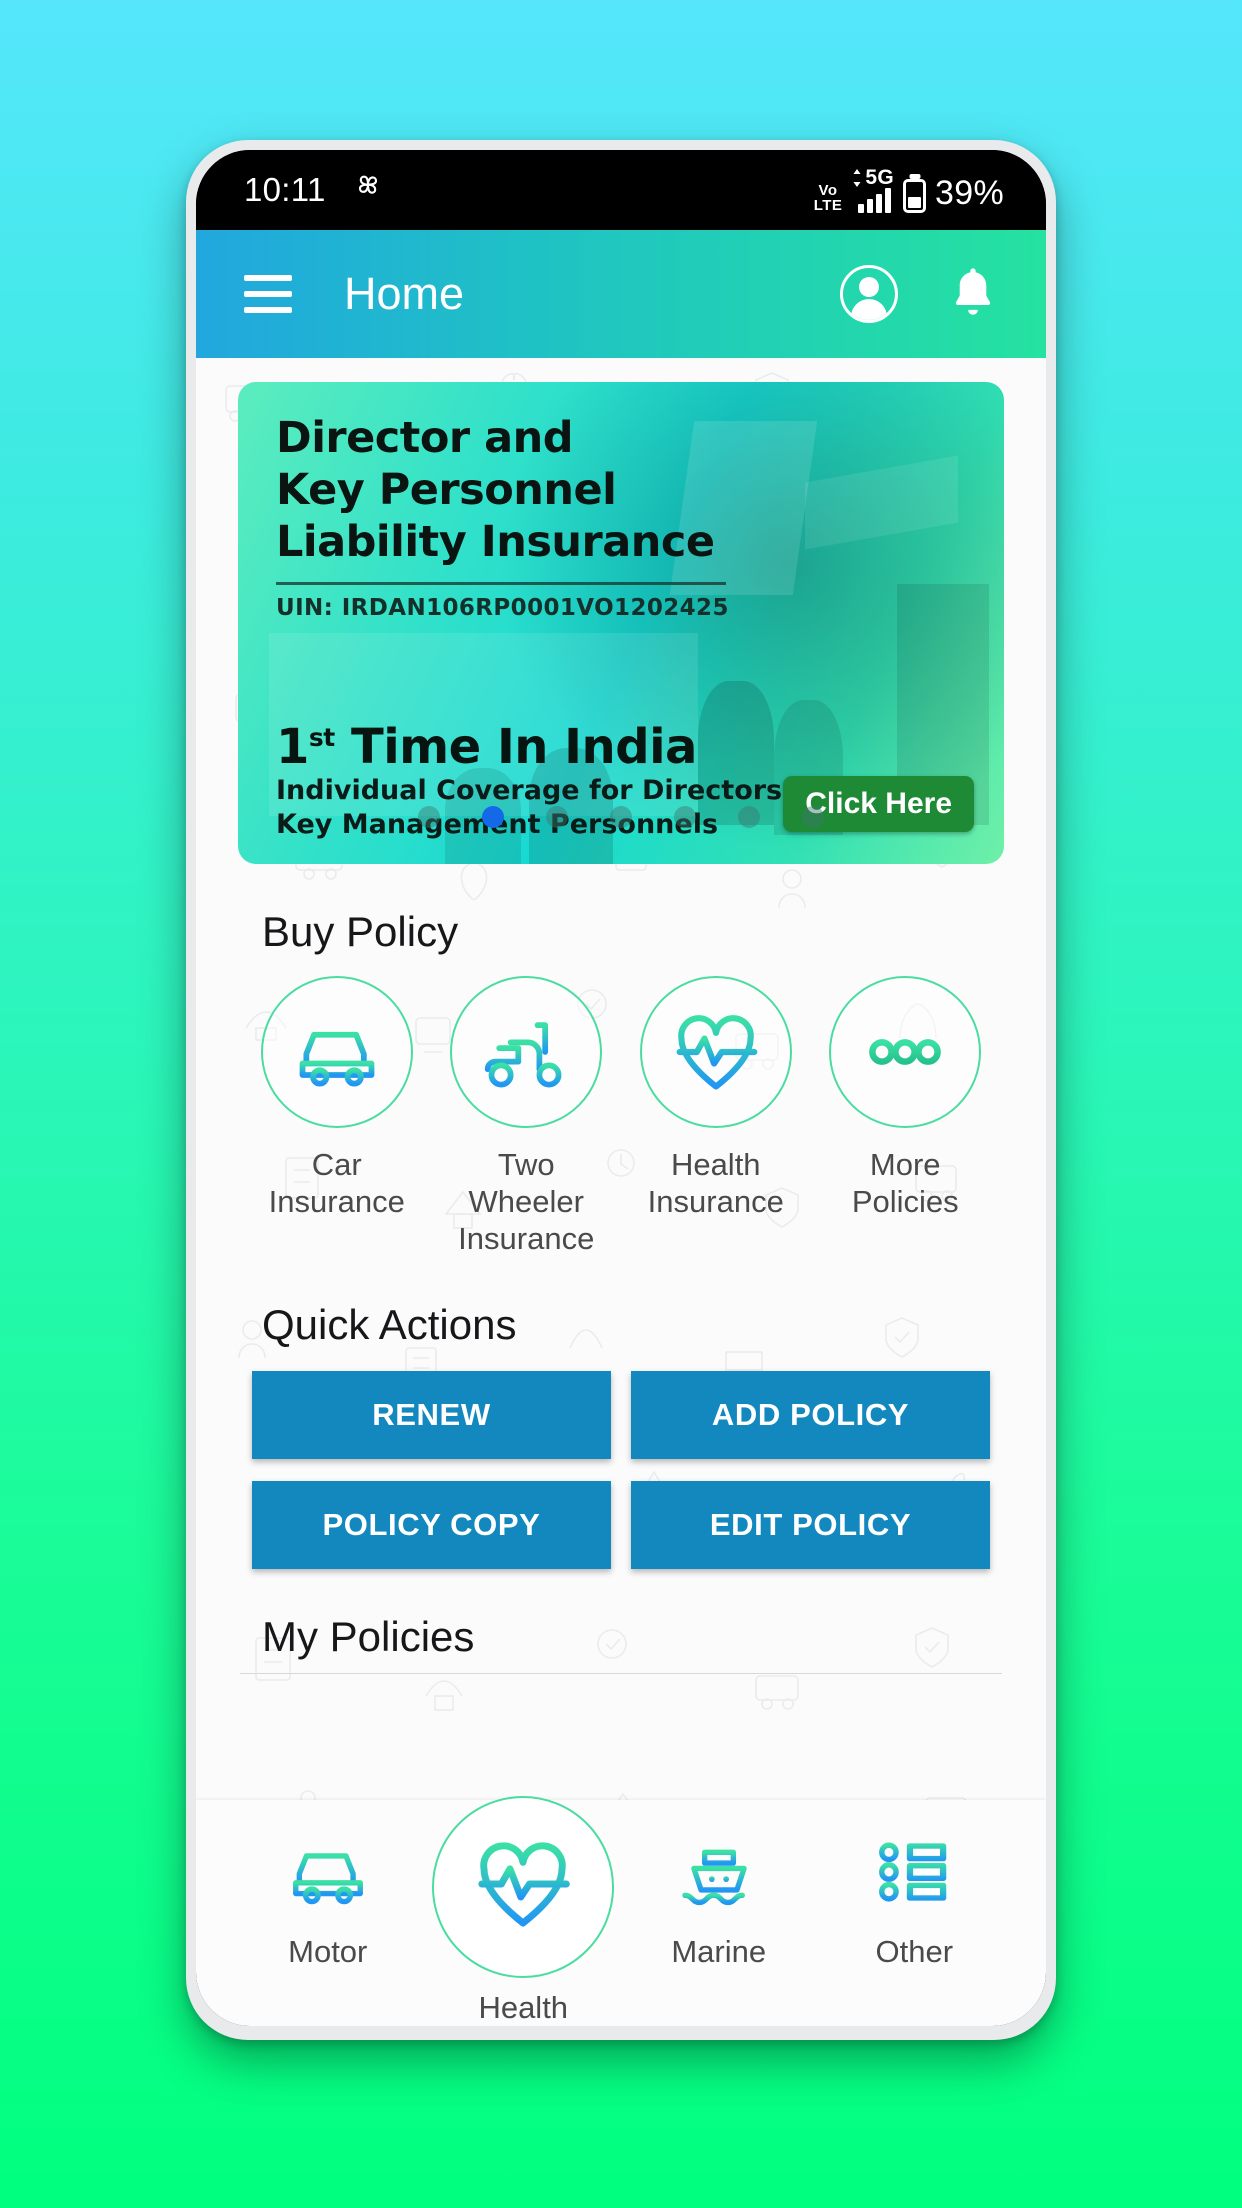 Image resolution: width=1242 pixels, height=2208 pixels. What do you see at coordinates (424, 438) in the screenshot?
I see `banner-heading-line-1: Director and` at bounding box center [424, 438].